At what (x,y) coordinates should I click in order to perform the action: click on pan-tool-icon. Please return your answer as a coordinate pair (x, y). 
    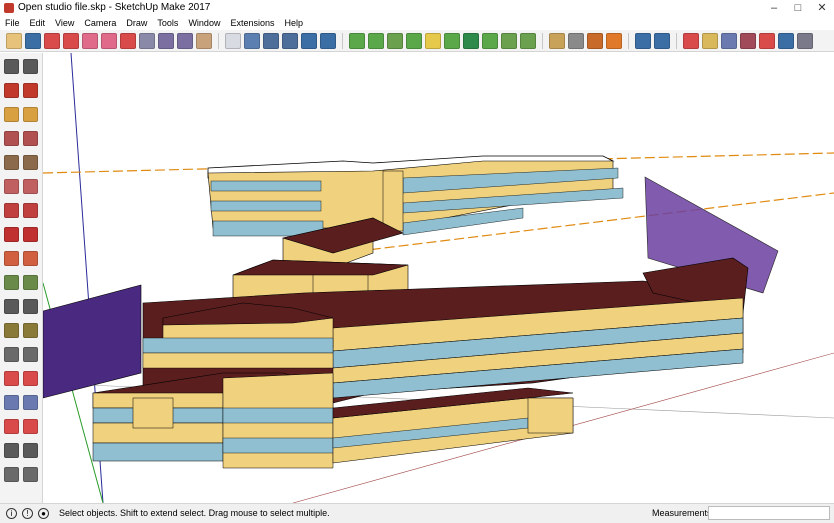
    Looking at the image, I should click on (30, 378).